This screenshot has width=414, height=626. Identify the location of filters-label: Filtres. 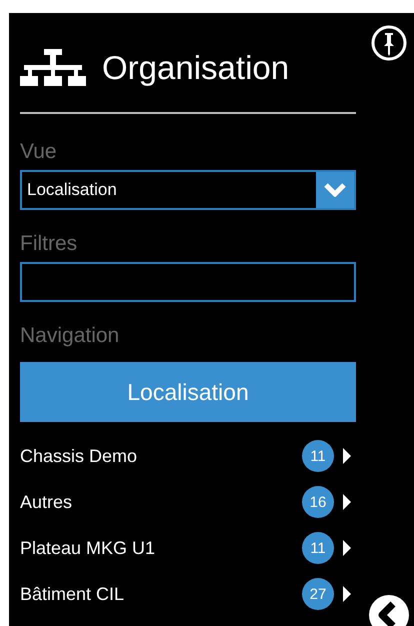
(49, 244).